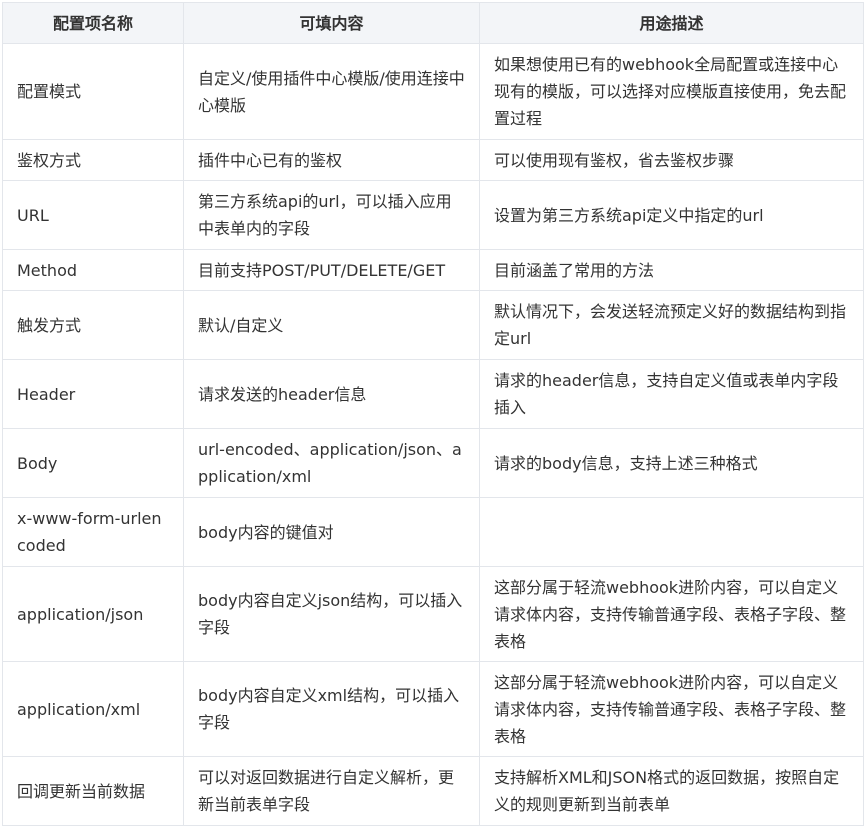  I want to click on usage-description-cell: 支持解析XML和JSON格式的返回数据，按照自定义的规则更新到当前表单, so click(671, 791).